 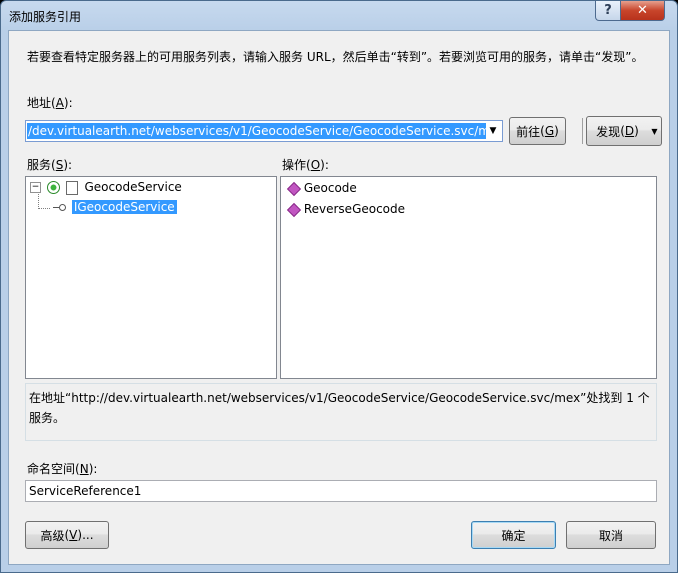 I want to click on help-icon: ?, so click(x=608, y=10).